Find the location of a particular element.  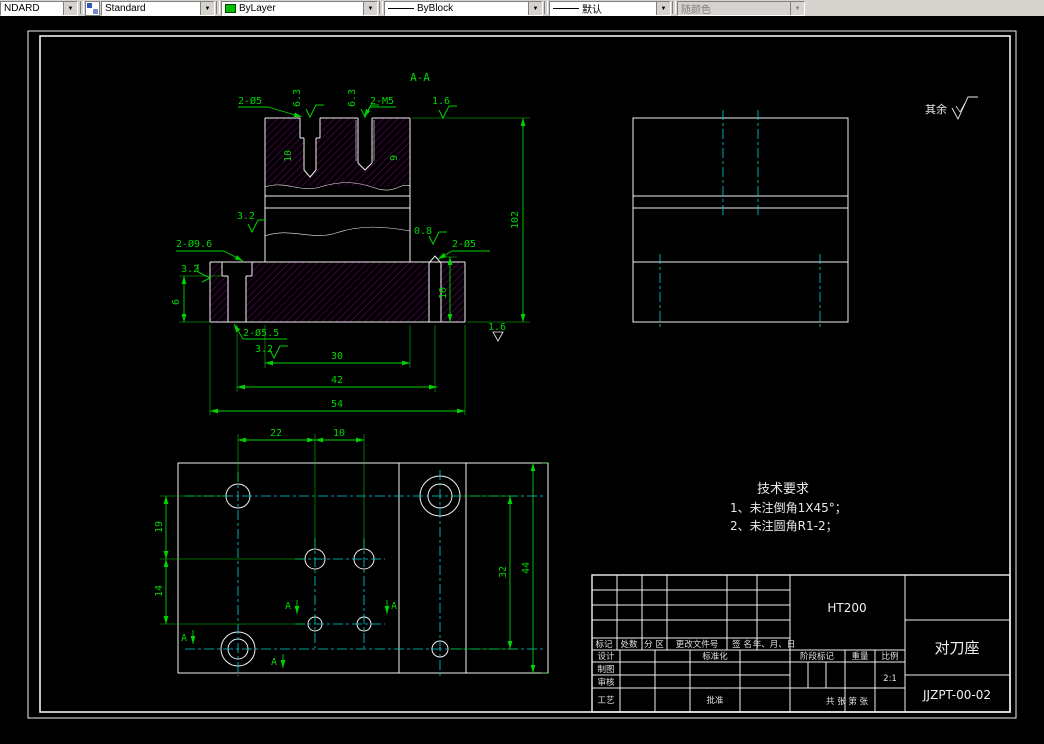

side-view-centerlines is located at coordinates (740, 220).